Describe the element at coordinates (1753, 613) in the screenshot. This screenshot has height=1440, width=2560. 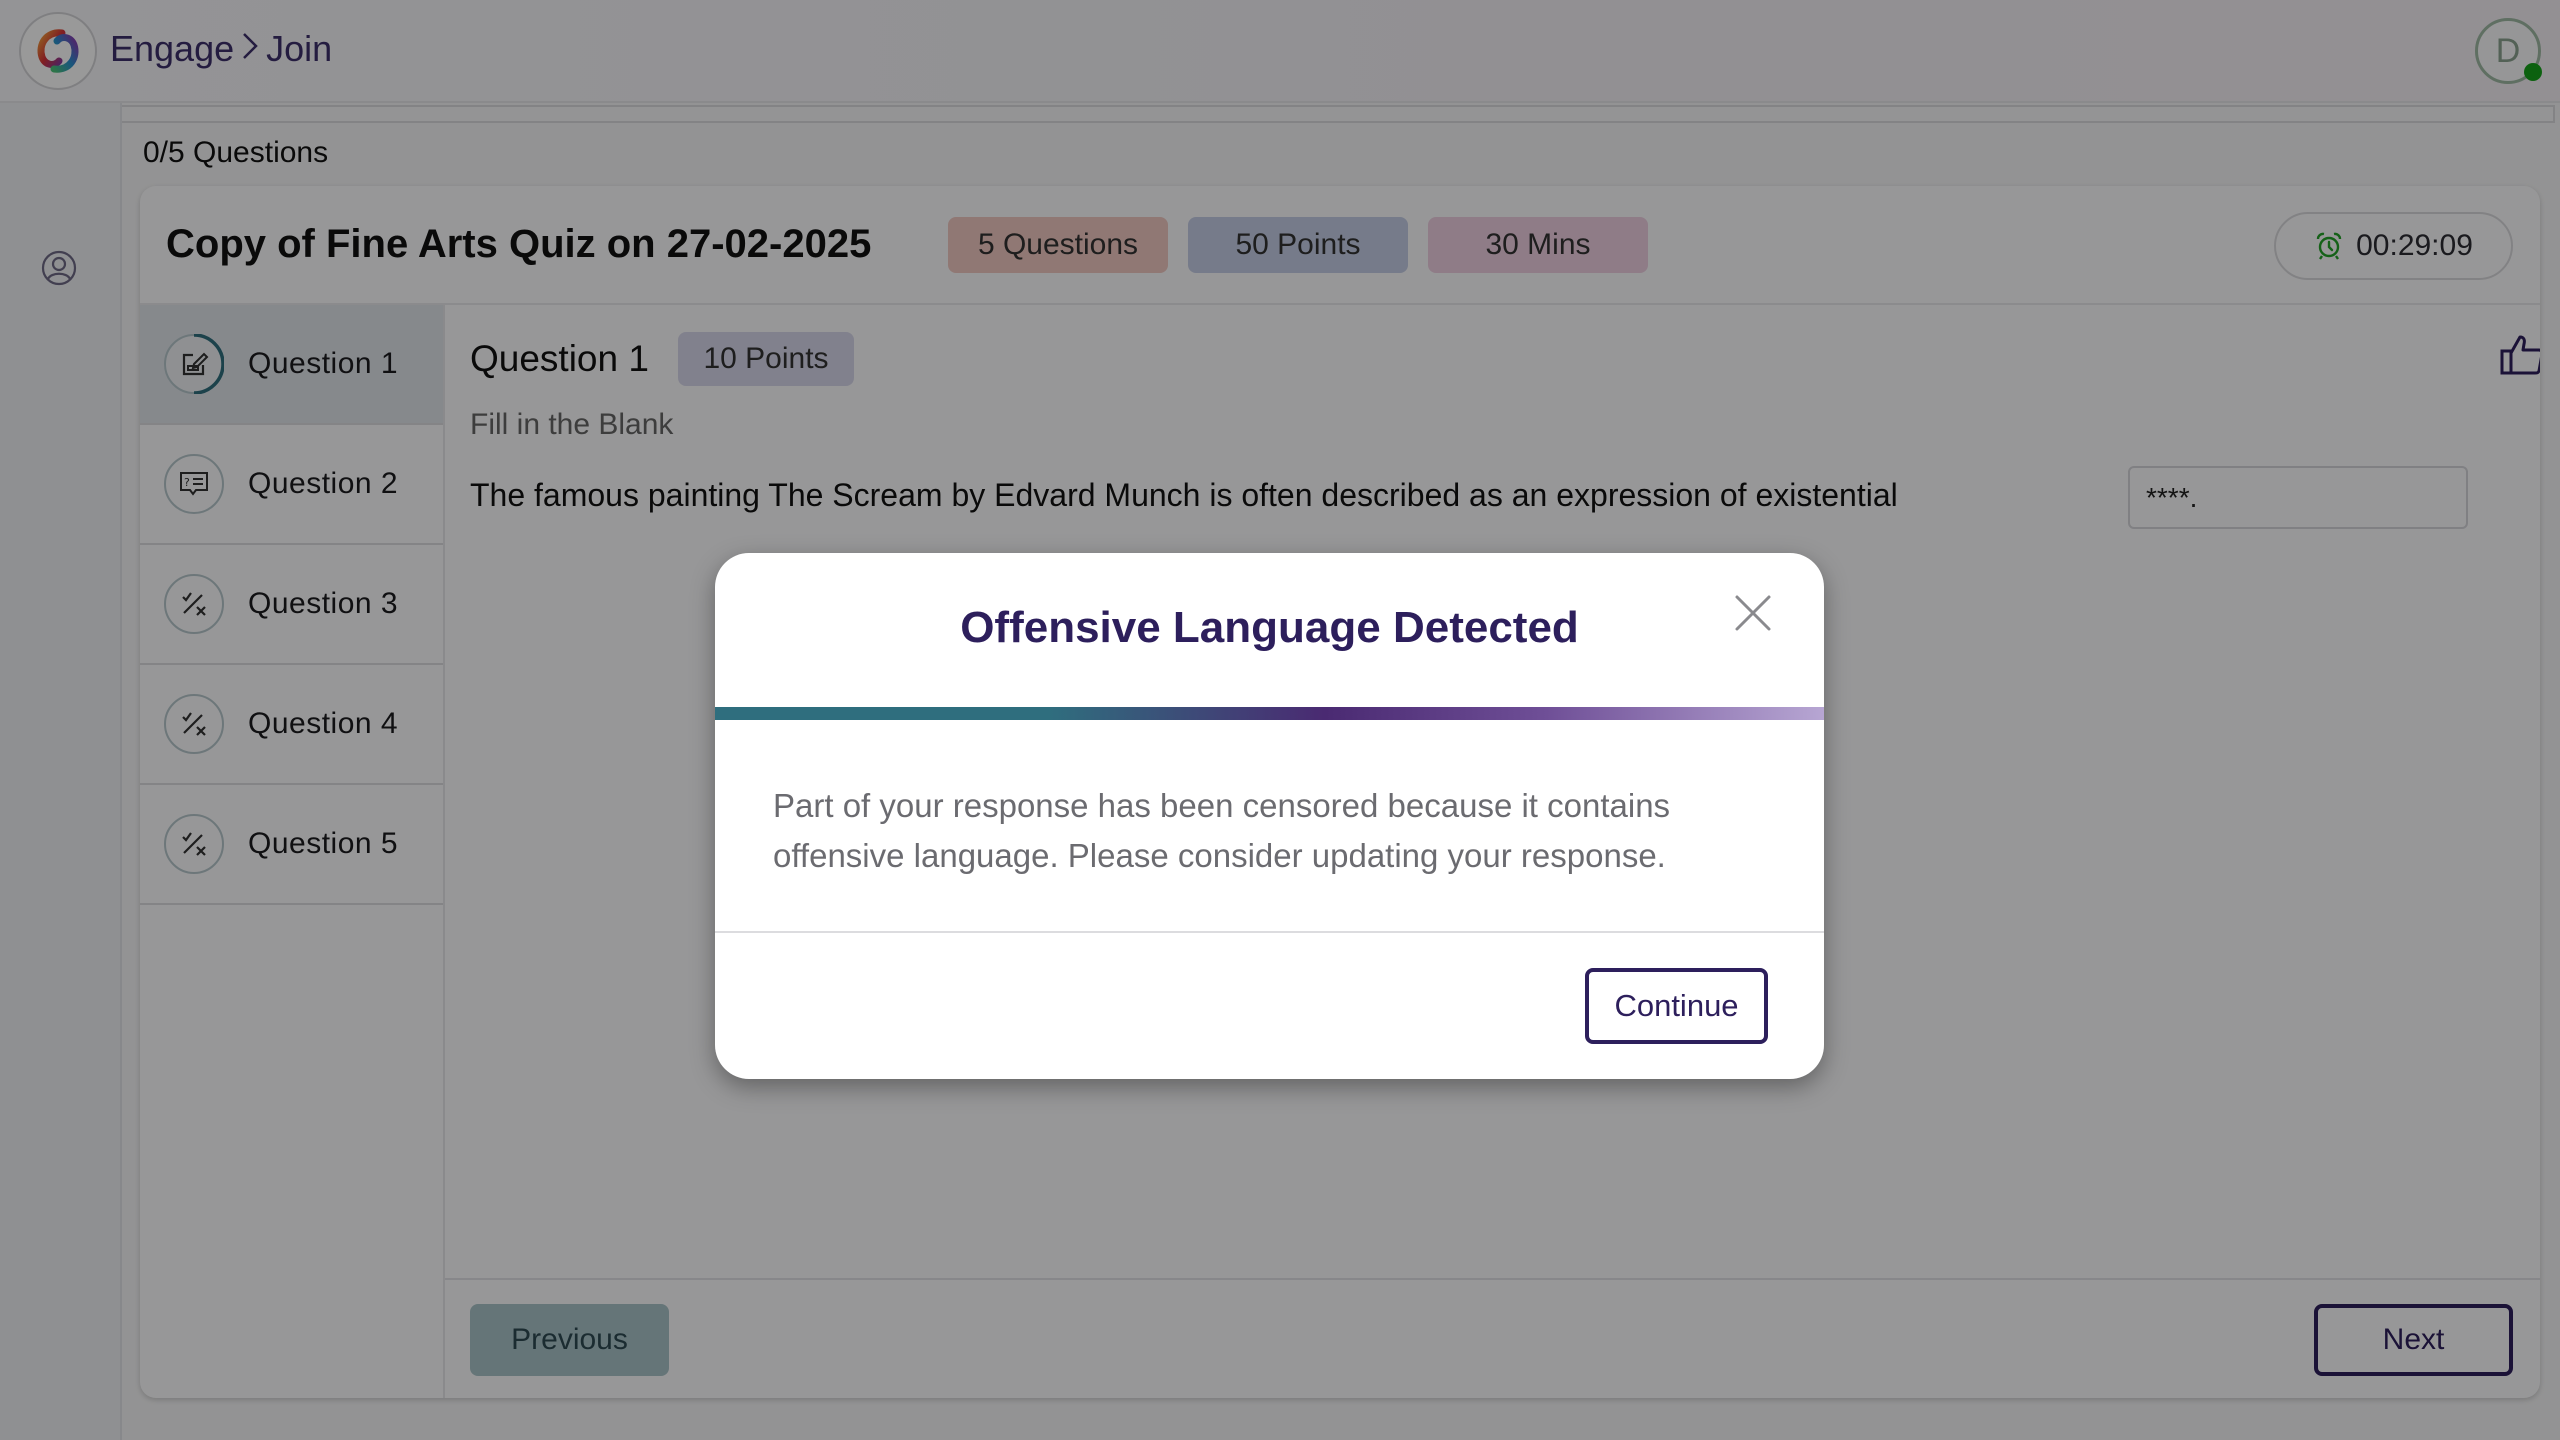
I see `close-icon` at that location.